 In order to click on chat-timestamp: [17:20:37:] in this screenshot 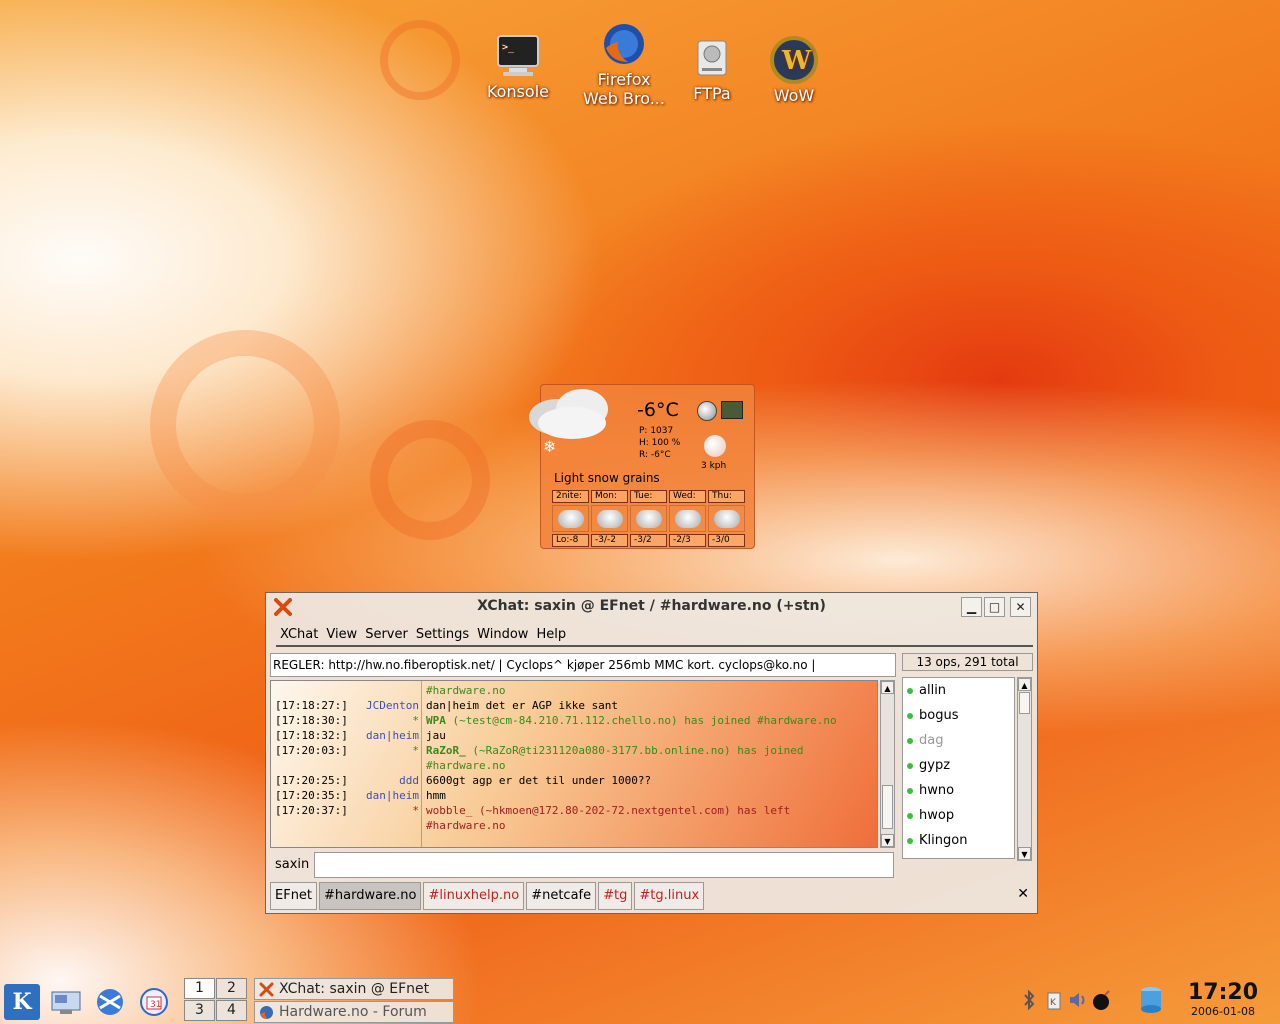, I will do `click(311, 810)`.